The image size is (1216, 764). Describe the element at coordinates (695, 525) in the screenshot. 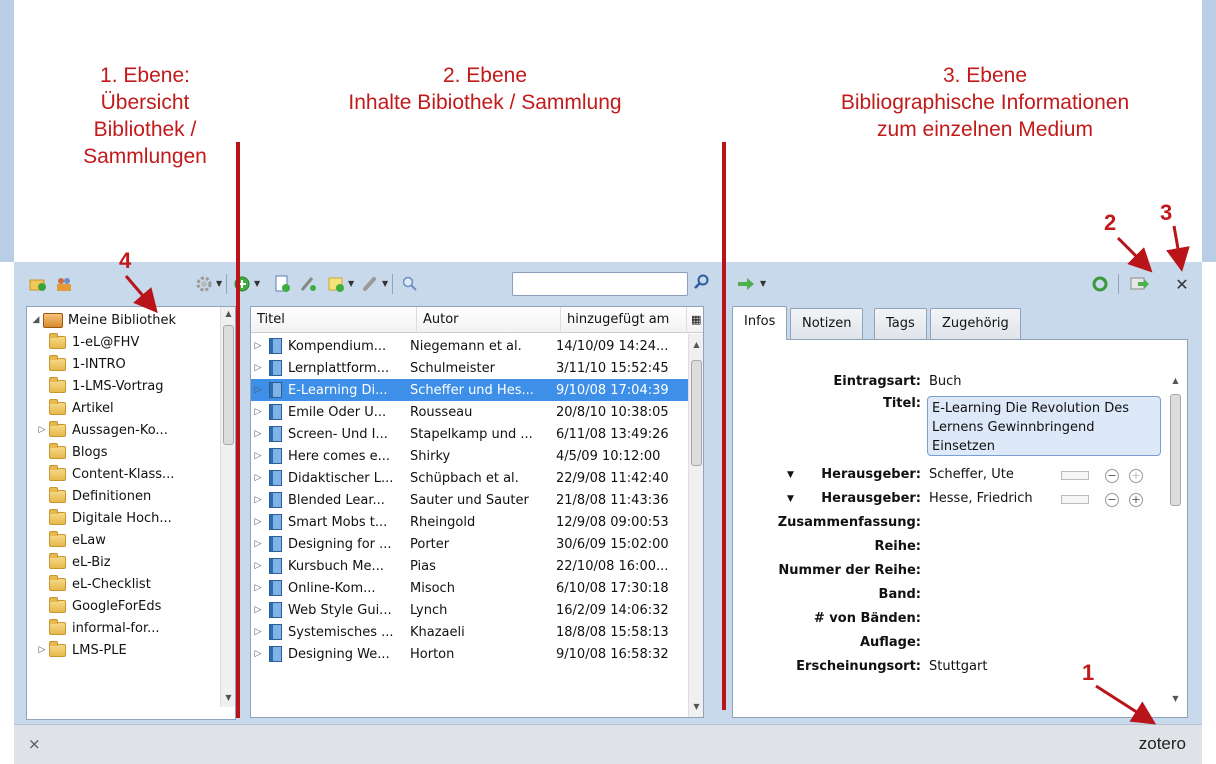

I see `items-scrollbar: ▲ ▼` at that location.